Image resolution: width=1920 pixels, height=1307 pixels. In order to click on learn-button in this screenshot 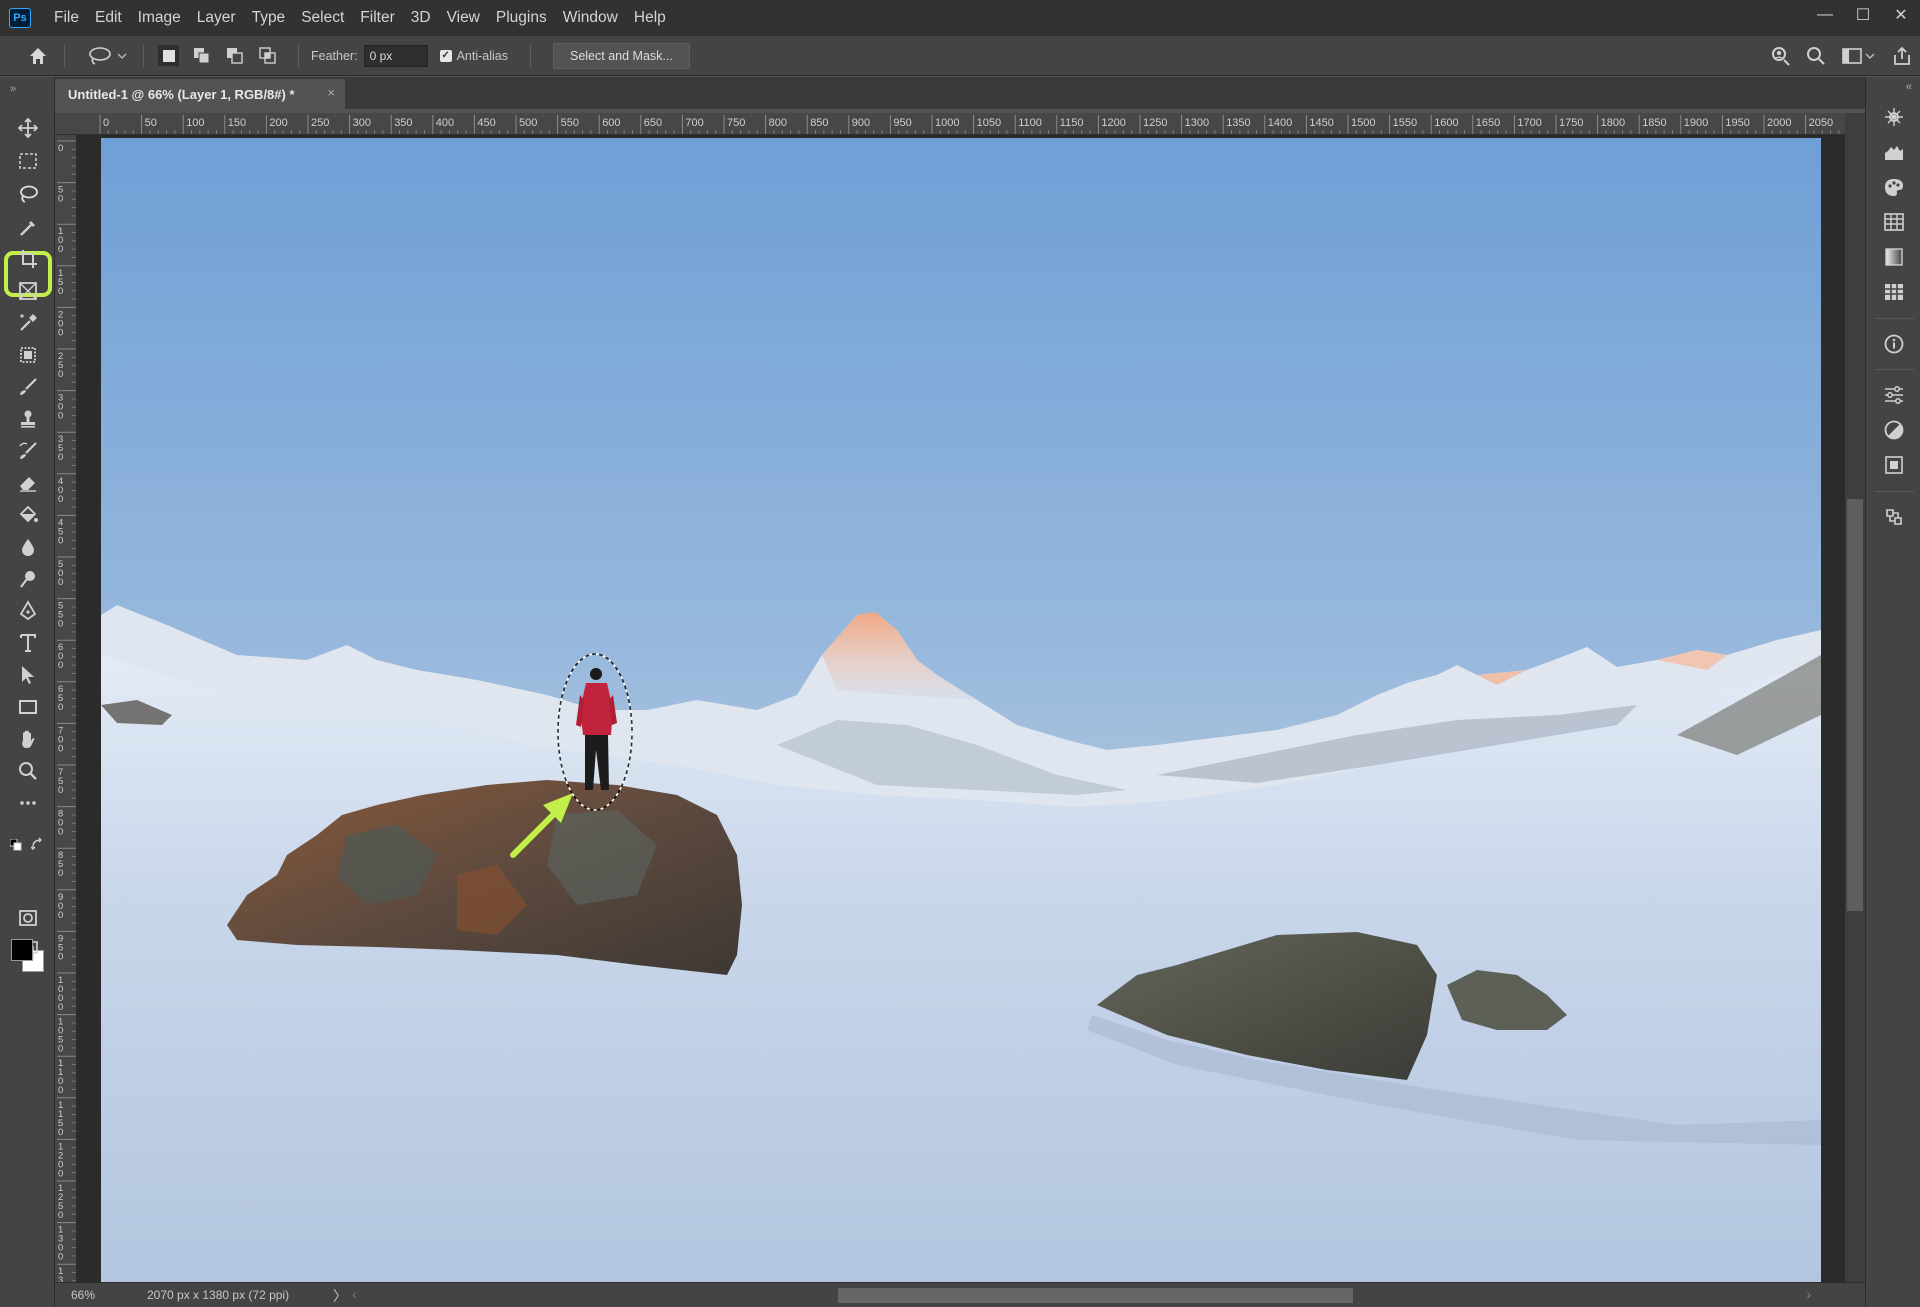, I will do `click(1780, 56)`.